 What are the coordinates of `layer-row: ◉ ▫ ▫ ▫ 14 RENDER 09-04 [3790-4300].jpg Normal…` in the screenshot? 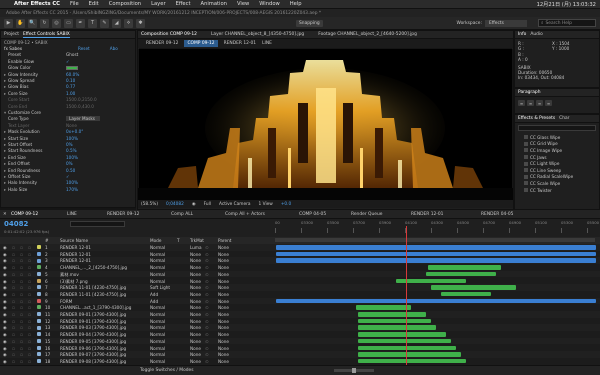 It's located at (300, 334).